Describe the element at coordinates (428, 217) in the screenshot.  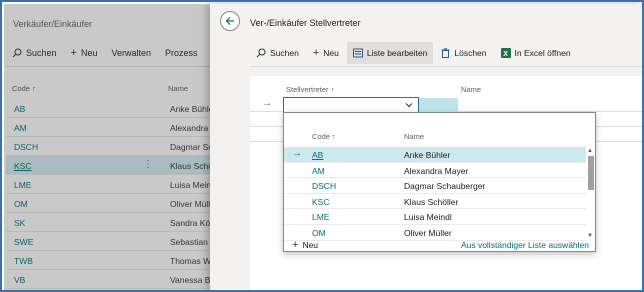
I see `item-name: Luisa Meindl` at that location.